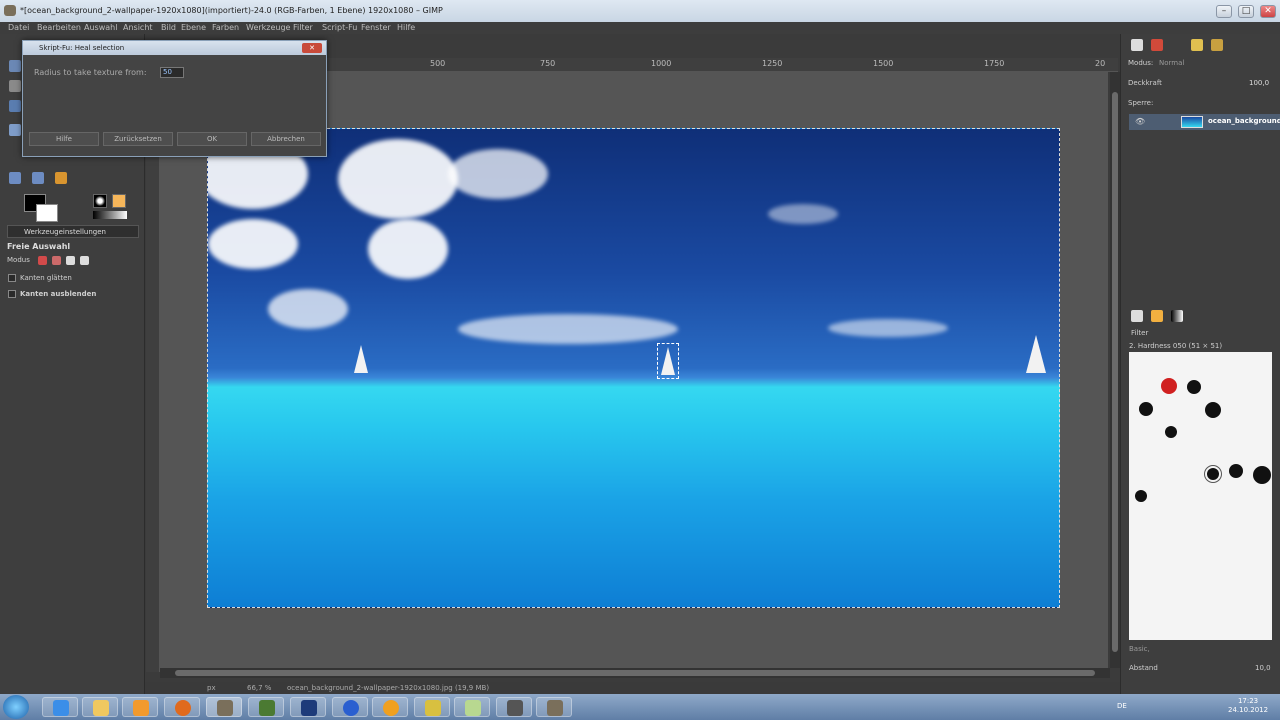 The width and height of the screenshot is (1280, 720). What do you see at coordinates (1197, 45) in the screenshot?
I see `undo-tab-icon` at bounding box center [1197, 45].